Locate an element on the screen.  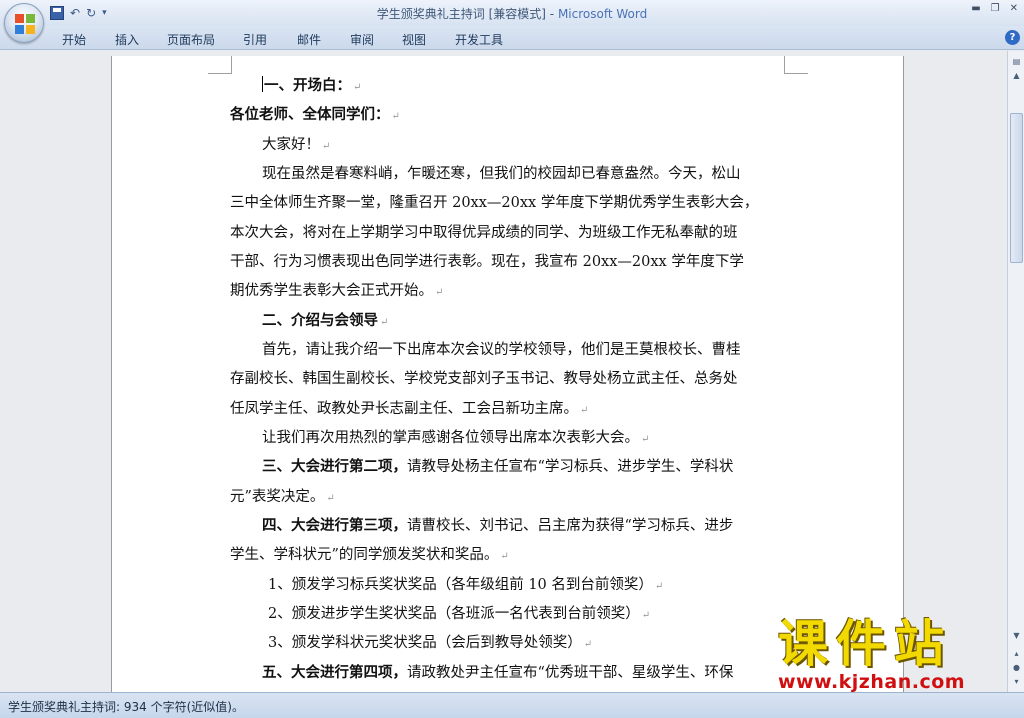
app-name: Microsoft Word is located at coordinates (602, 14).